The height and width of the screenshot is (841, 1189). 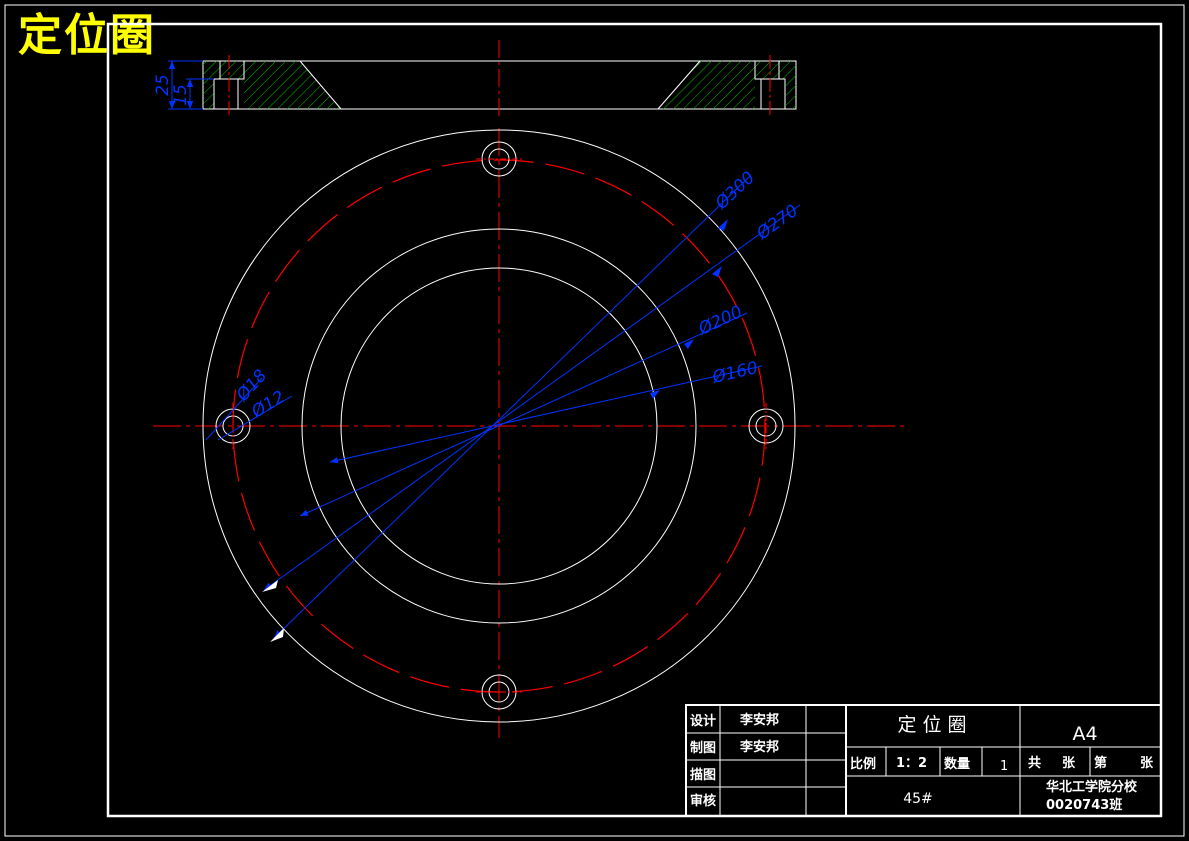 I want to click on design-name: 李安邦, so click(x=759, y=720).